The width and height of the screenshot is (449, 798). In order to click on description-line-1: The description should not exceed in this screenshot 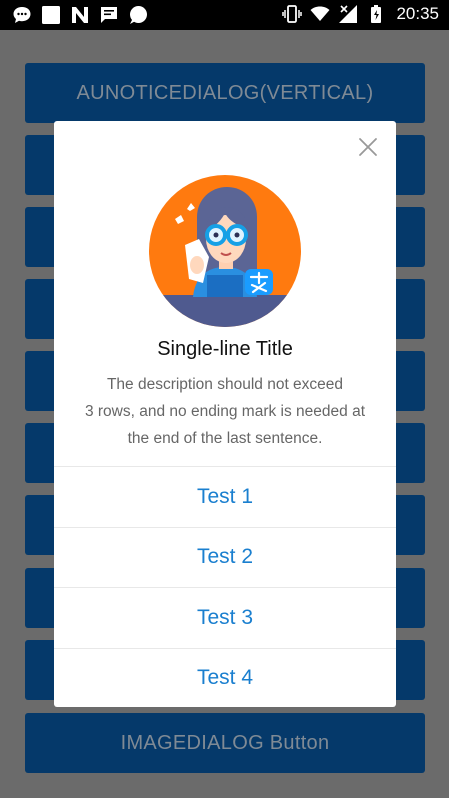, I will do `click(225, 384)`.